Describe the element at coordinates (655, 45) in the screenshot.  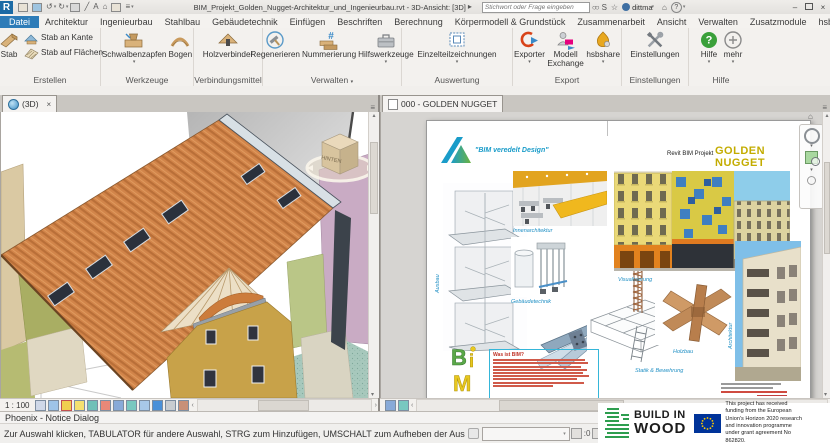
I see `einstellungen-button: Einstellungen` at that location.